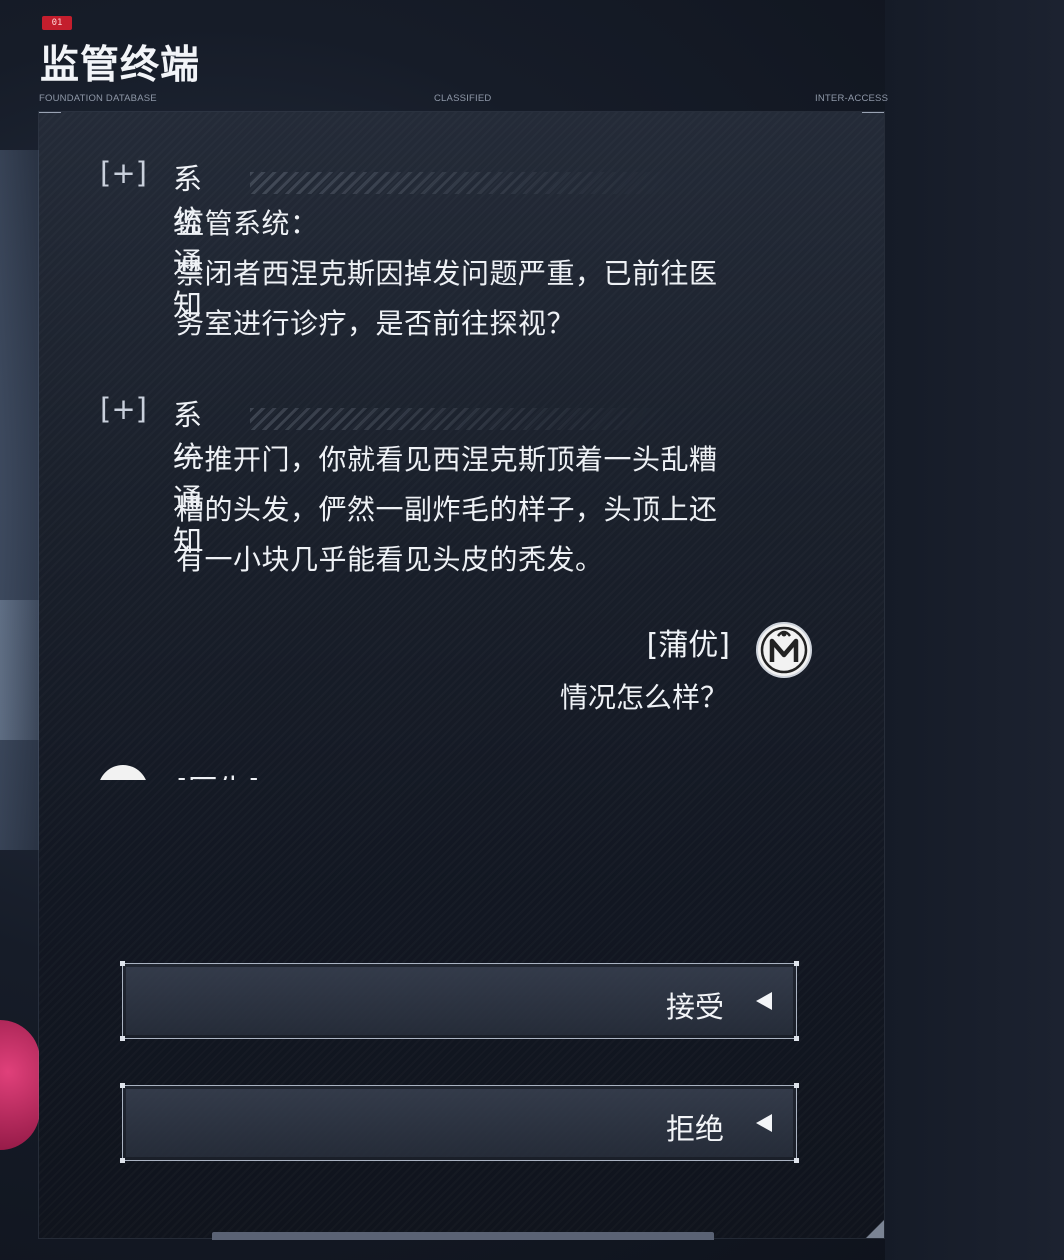 The image size is (1064, 1260). What do you see at coordinates (459, 1123) in the screenshot?
I see `decline-button: 拒绝` at bounding box center [459, 1123].